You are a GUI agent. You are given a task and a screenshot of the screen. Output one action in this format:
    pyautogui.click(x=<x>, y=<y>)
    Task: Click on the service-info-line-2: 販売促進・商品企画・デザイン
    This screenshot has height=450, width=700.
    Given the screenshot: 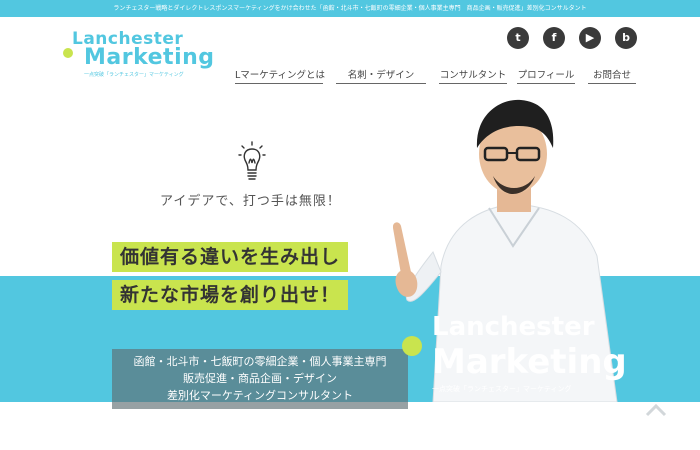 What is the action you would take?
    pyautogui.click(x=260, y=378)
    